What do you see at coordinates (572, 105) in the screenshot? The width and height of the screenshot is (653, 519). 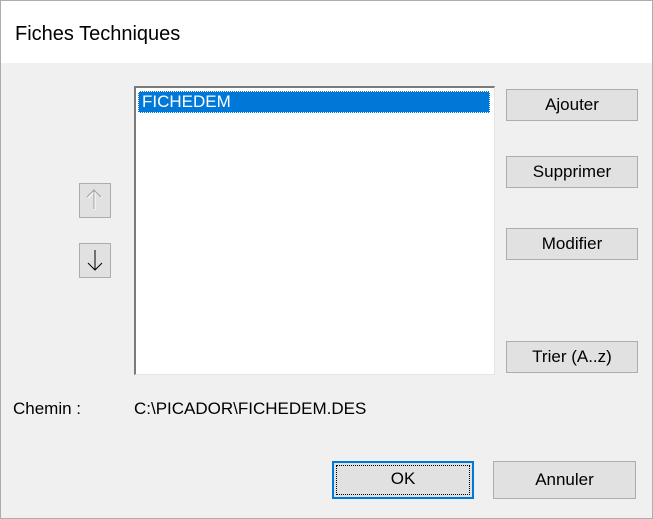 I see `add-button: Ajouter` at bounding box center [572, 105].